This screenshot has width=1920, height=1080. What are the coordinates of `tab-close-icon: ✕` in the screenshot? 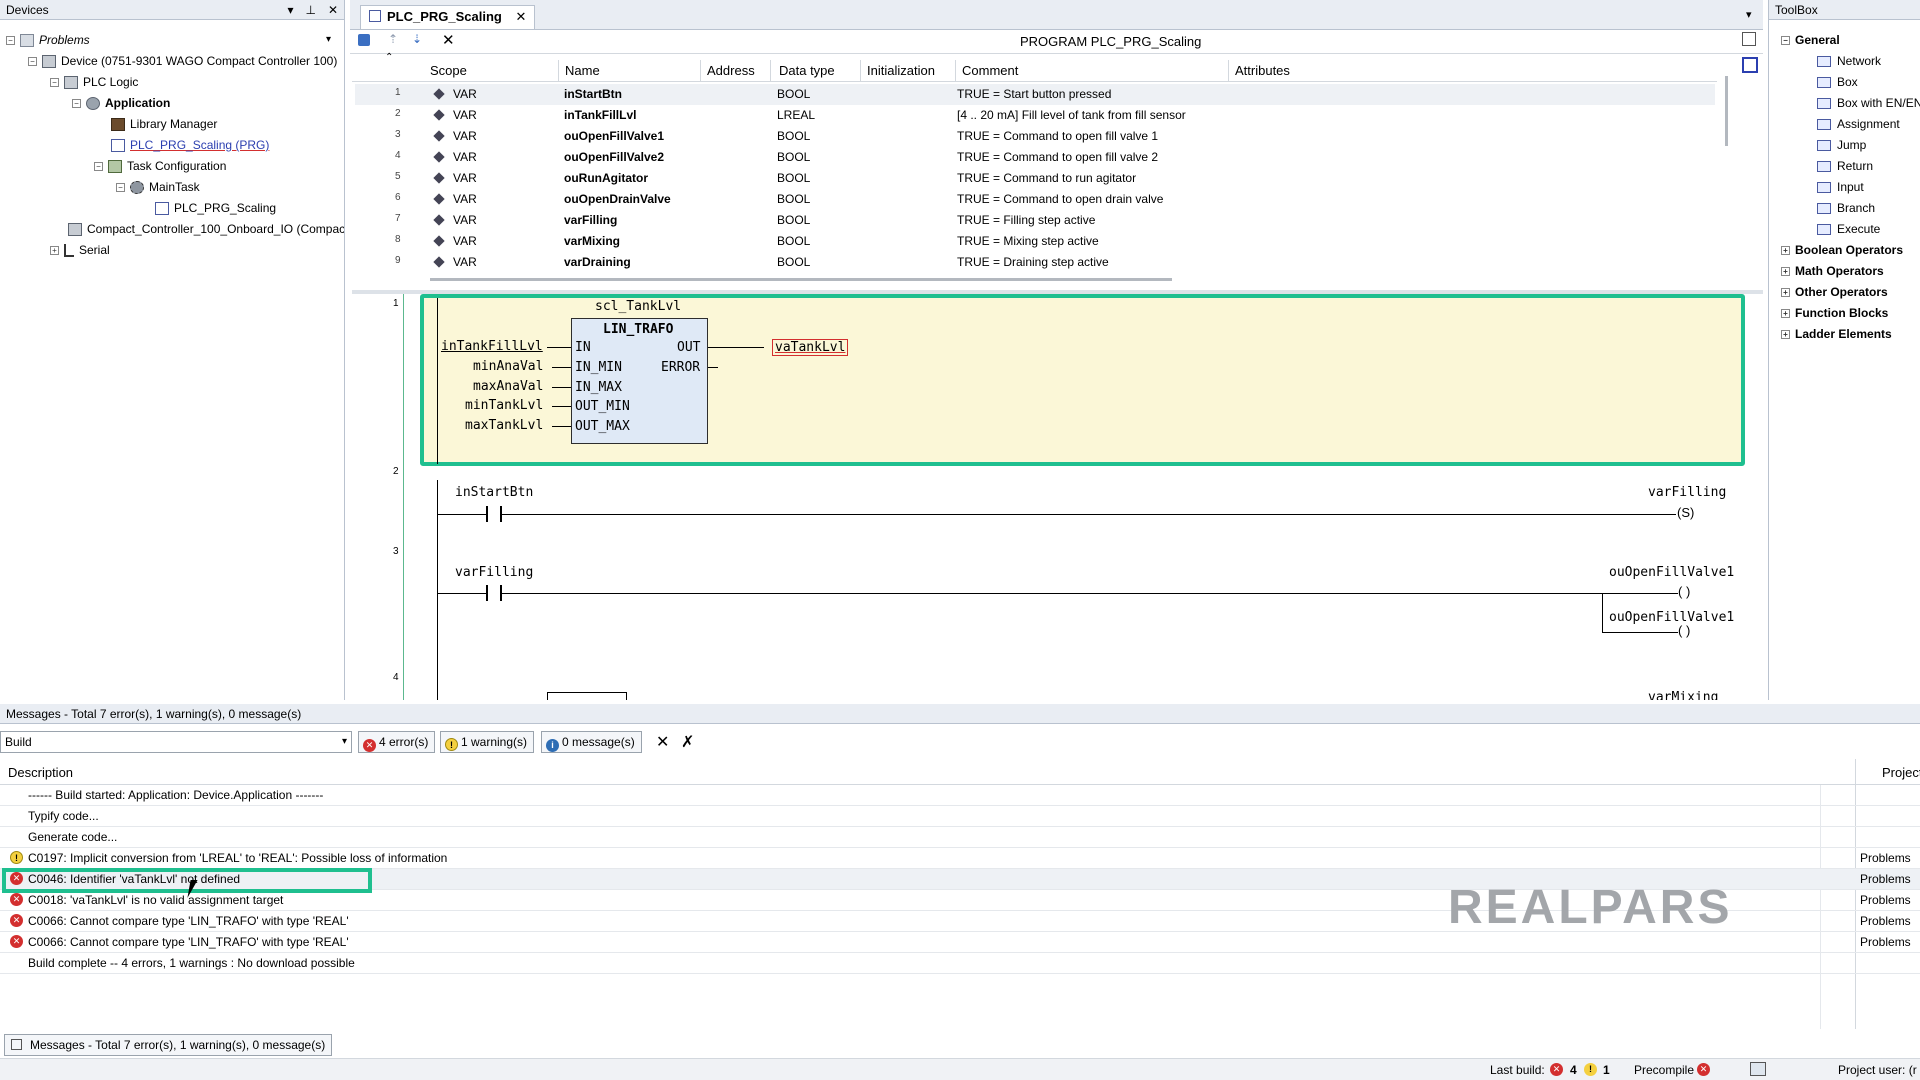 It's located at (521, 16).